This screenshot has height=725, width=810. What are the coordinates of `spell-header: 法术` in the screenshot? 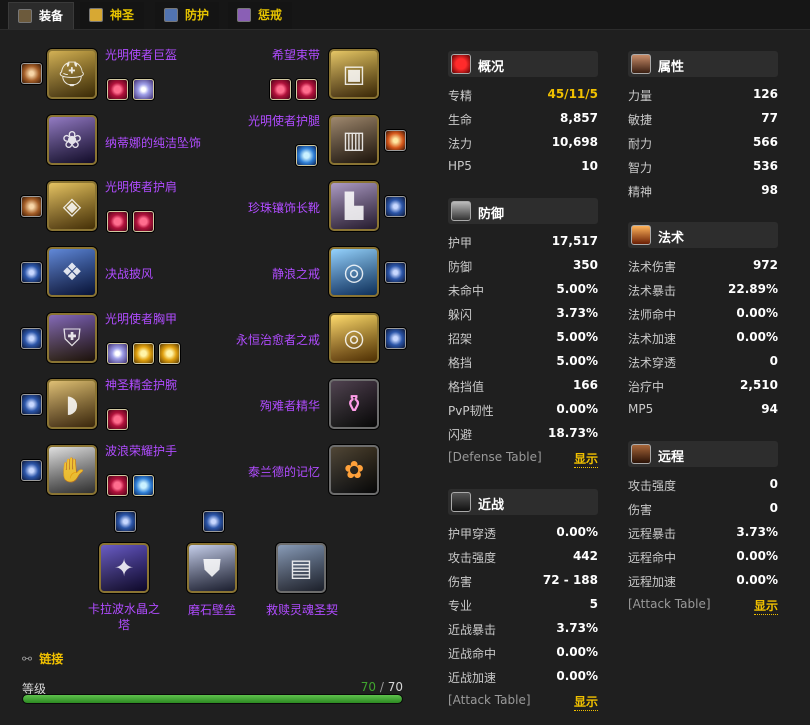 It's located at (703, 235).